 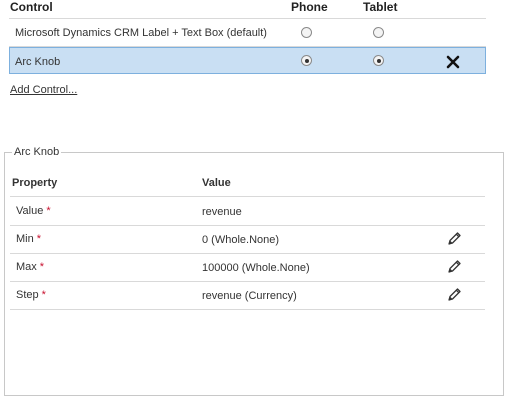 What do you see at coordinates (222, 212) in the screenshot?
I see `property-value-value: revenue` at bounding box center [222, 212].